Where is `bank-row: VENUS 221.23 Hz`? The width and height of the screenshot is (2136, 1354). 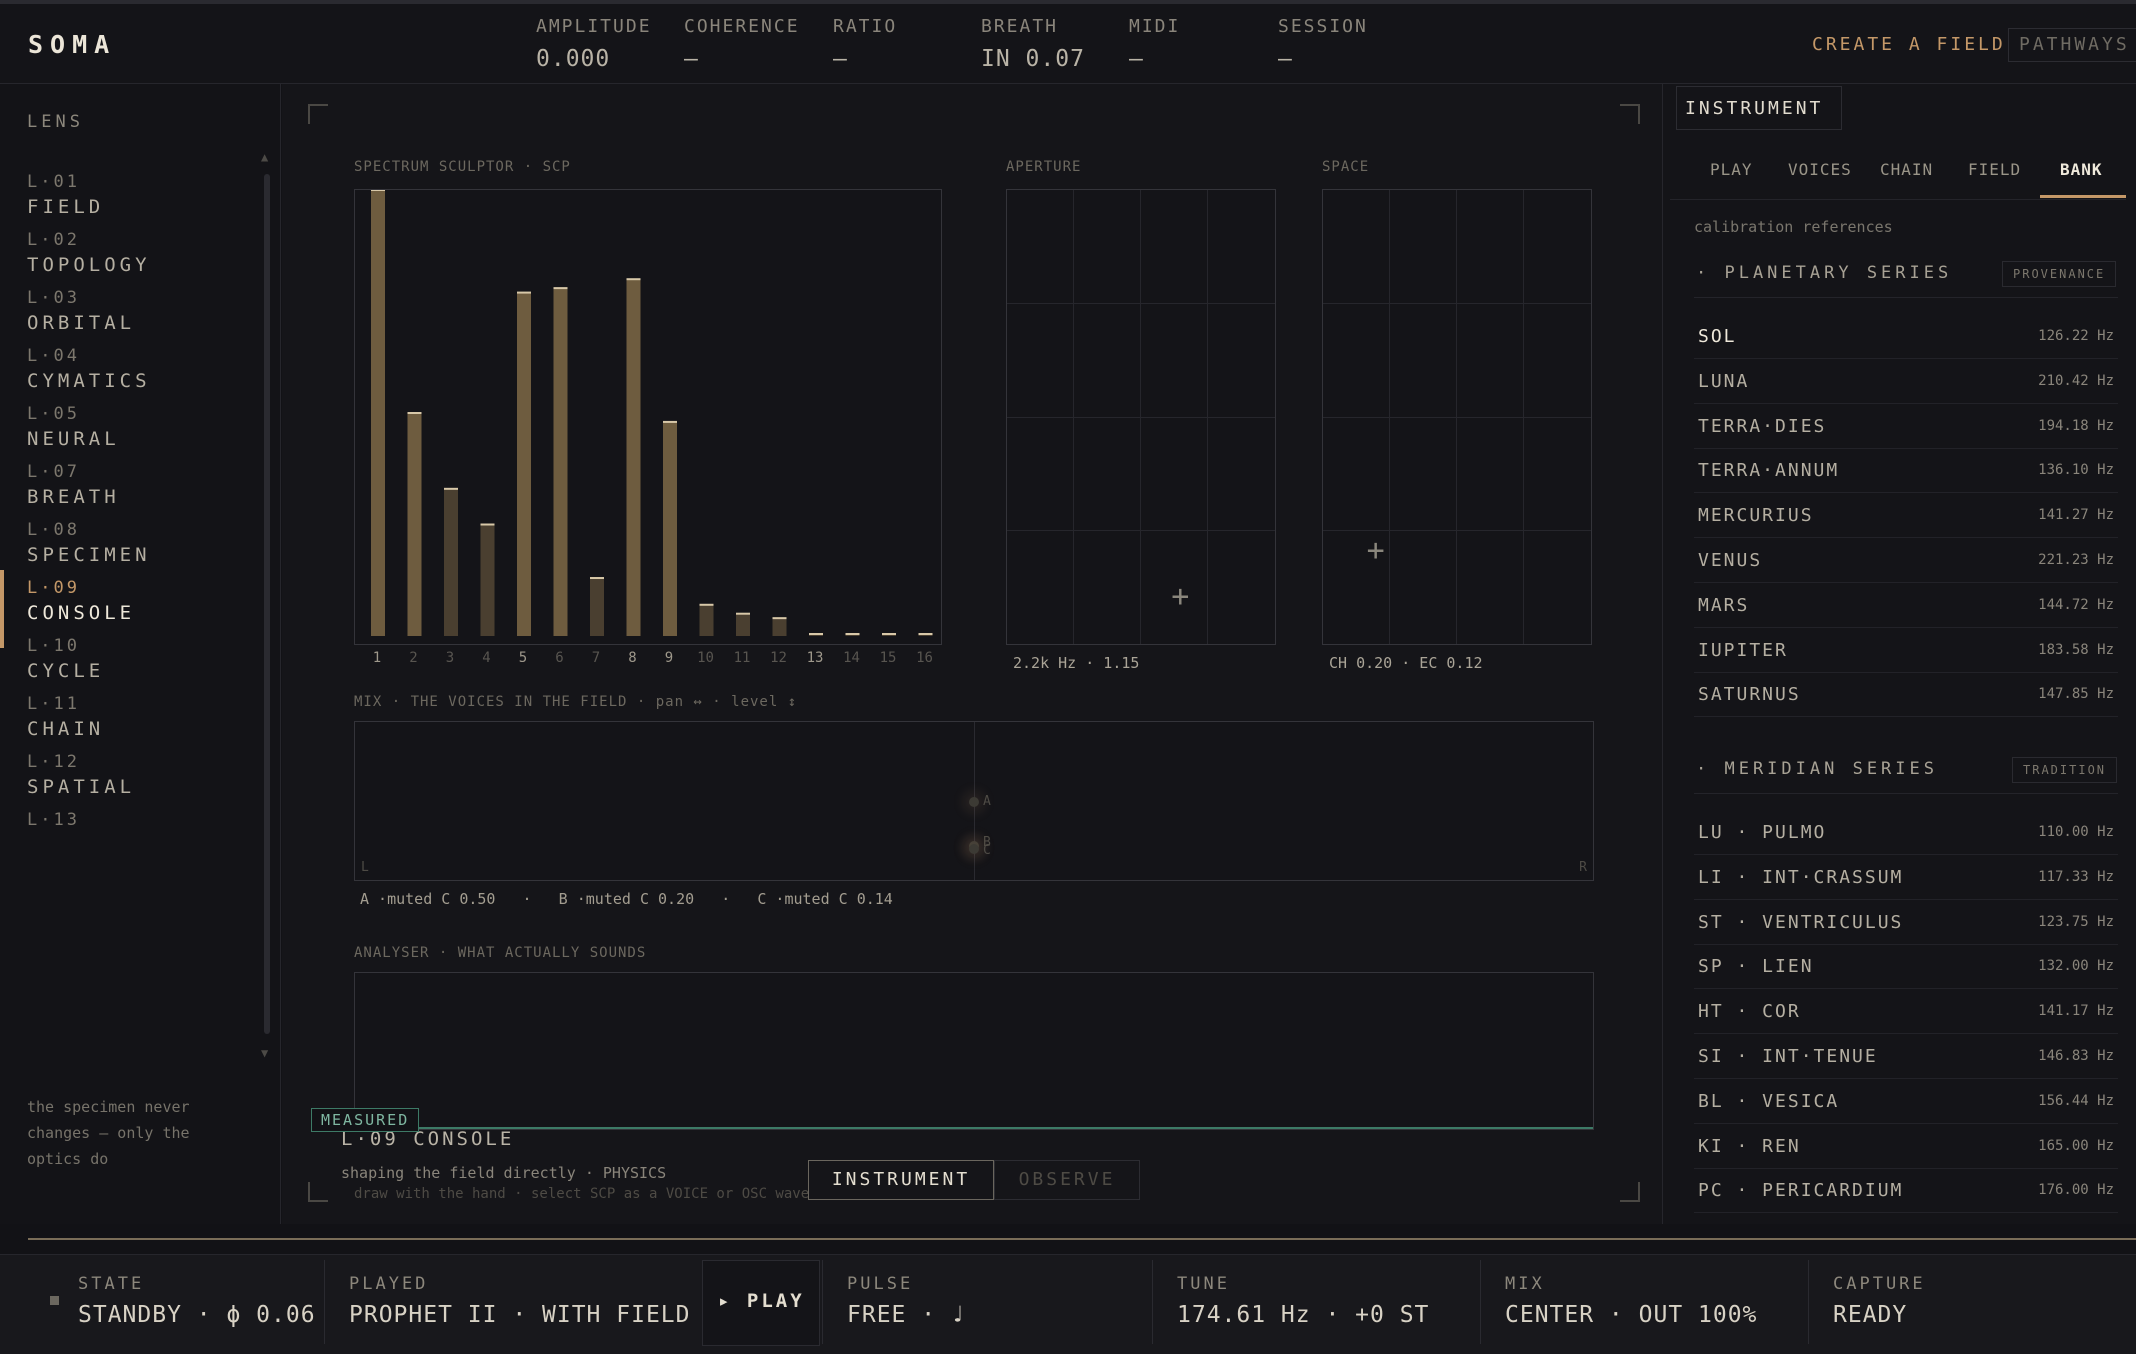 bank-row: VENUS 221.23 Hz is located at coordinates (1906, 560).